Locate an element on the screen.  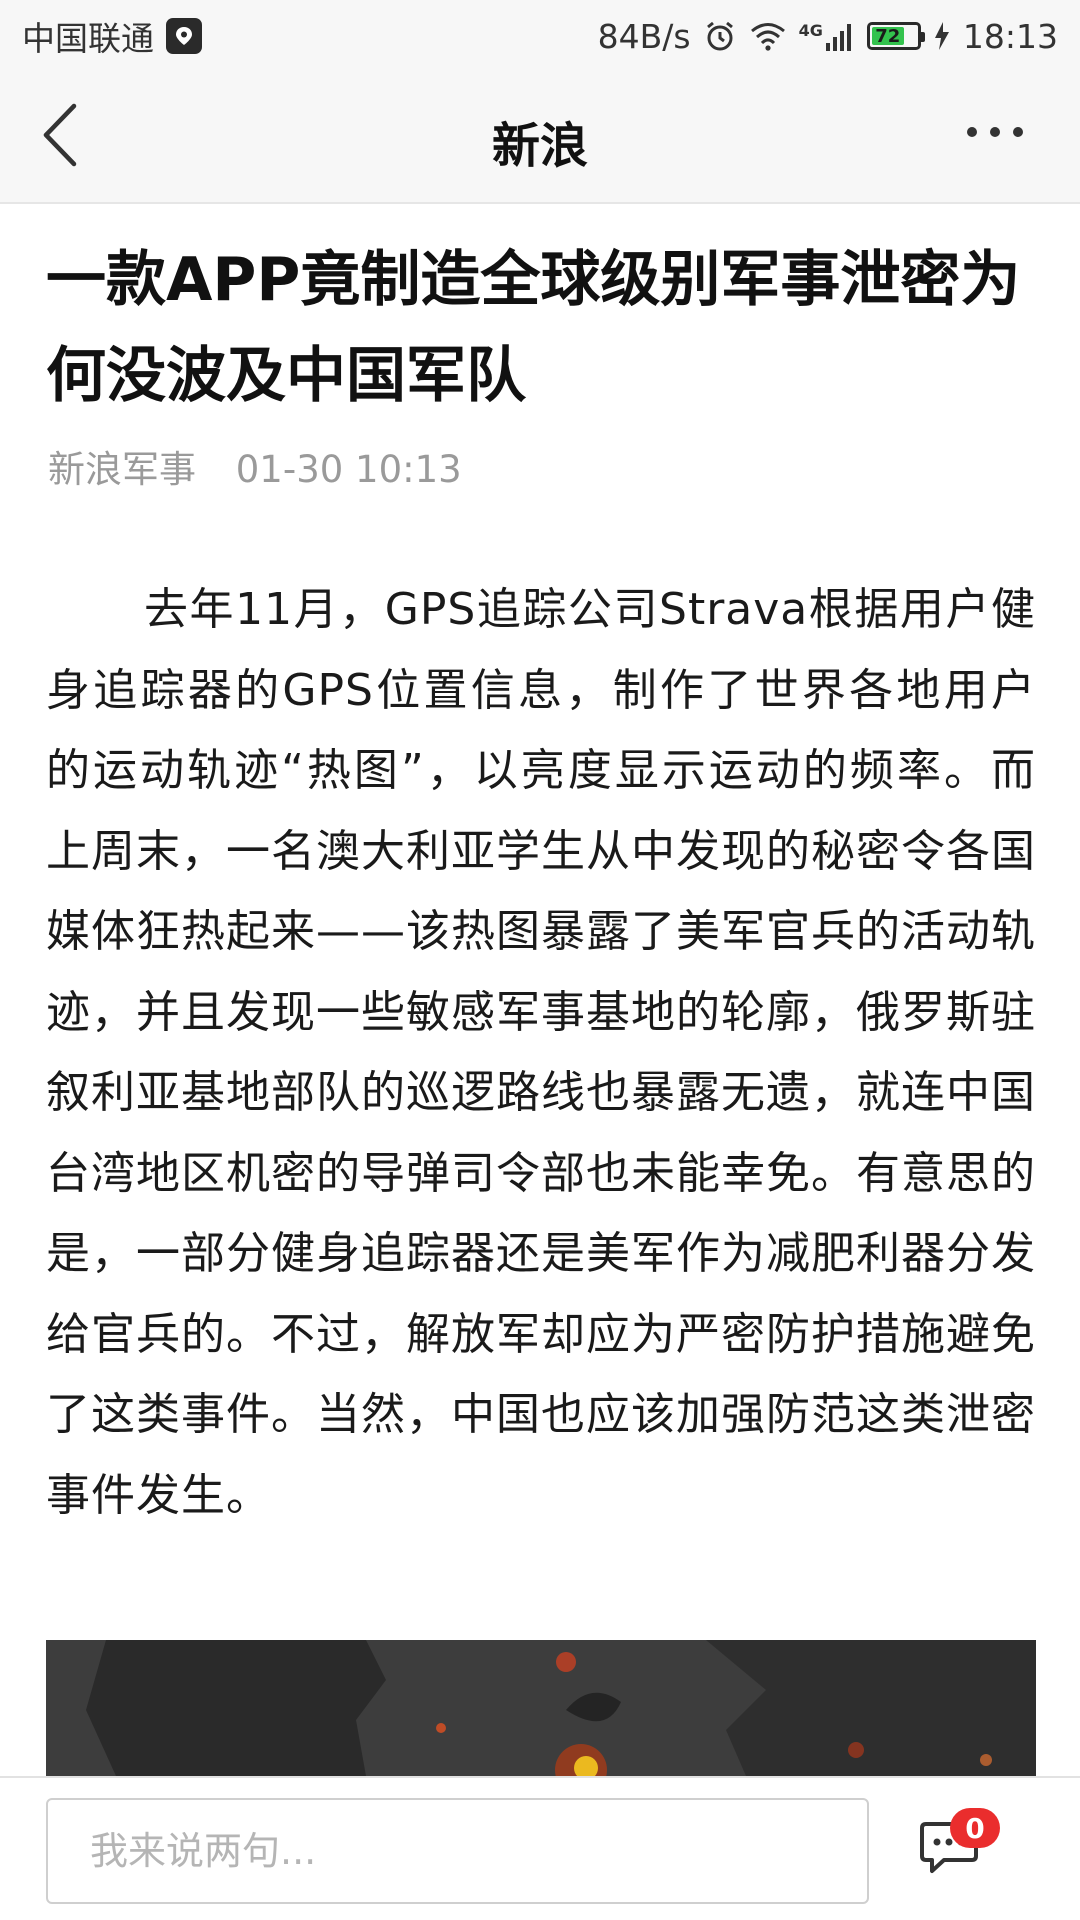
comment-input is located at coordinates (457, 1851).